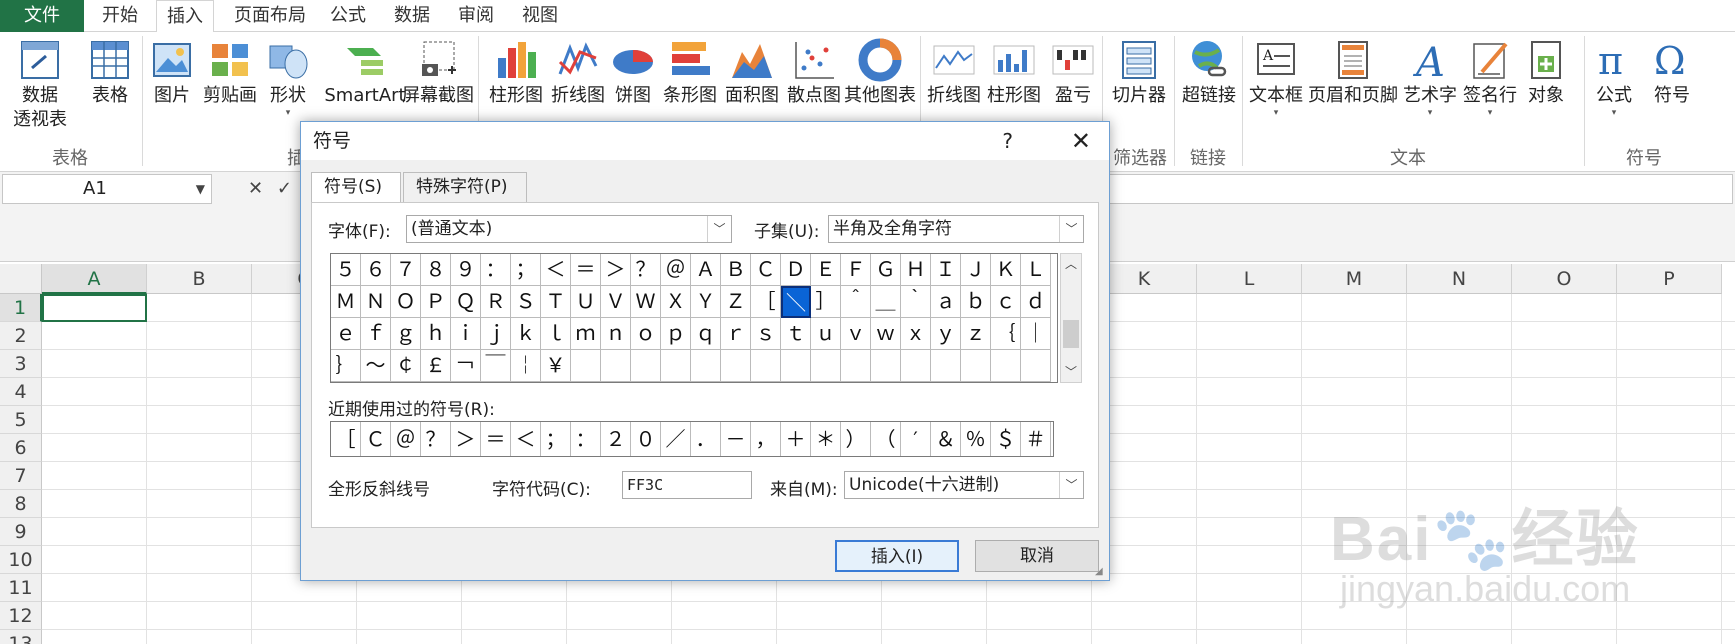 The height and width of the screenshot is (644, 1735). What do you see at coordinates (706, 439) in the screenshot?
I see `recent-symbol-cell: ．` at bounding box center [706, 439].